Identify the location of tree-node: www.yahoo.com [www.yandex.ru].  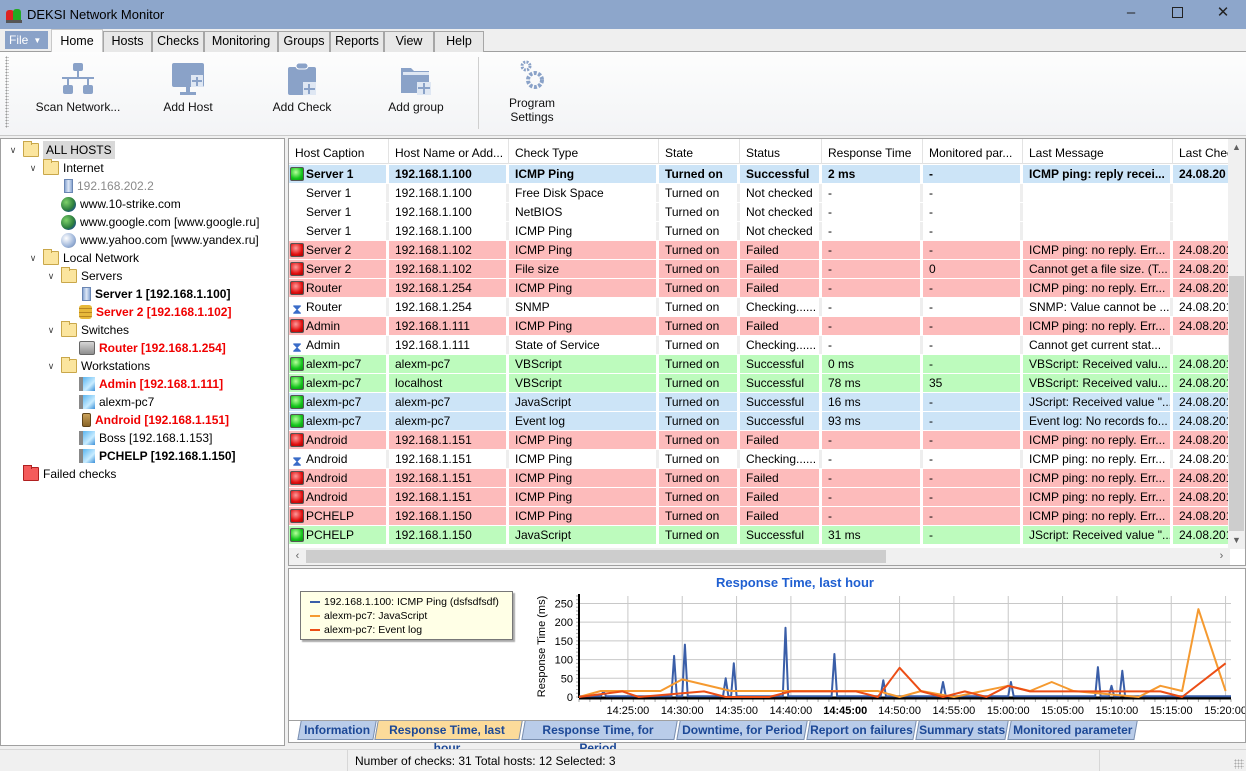
(160, 240).